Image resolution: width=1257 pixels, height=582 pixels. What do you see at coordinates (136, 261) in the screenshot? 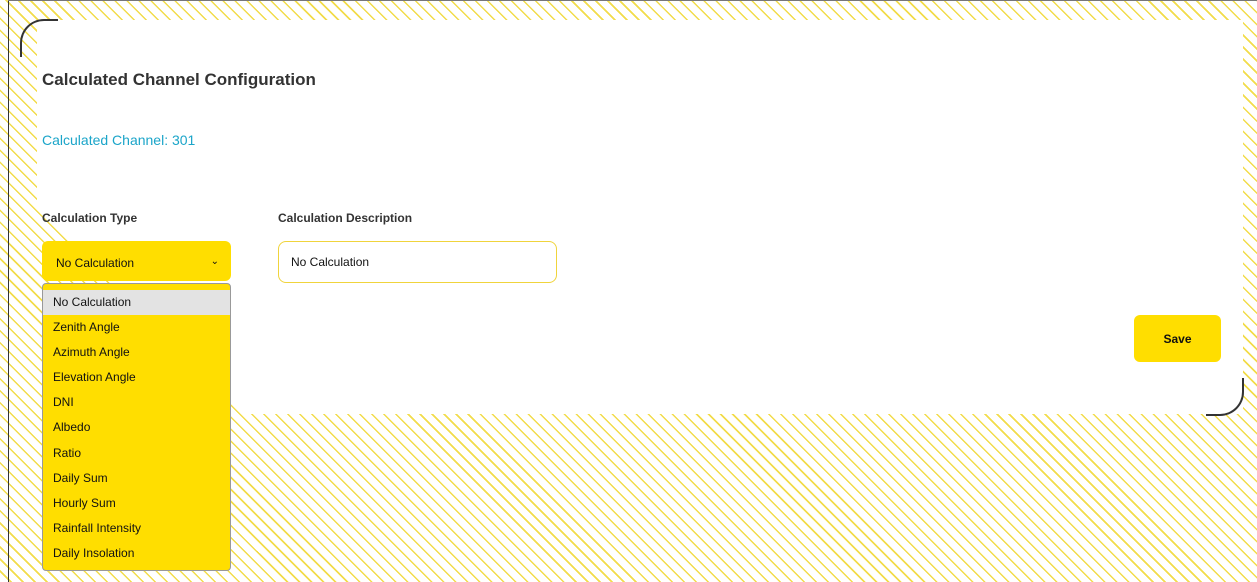
I see `calculation-type-select: No Calculation ⌄` at bounding box center [136, 261].